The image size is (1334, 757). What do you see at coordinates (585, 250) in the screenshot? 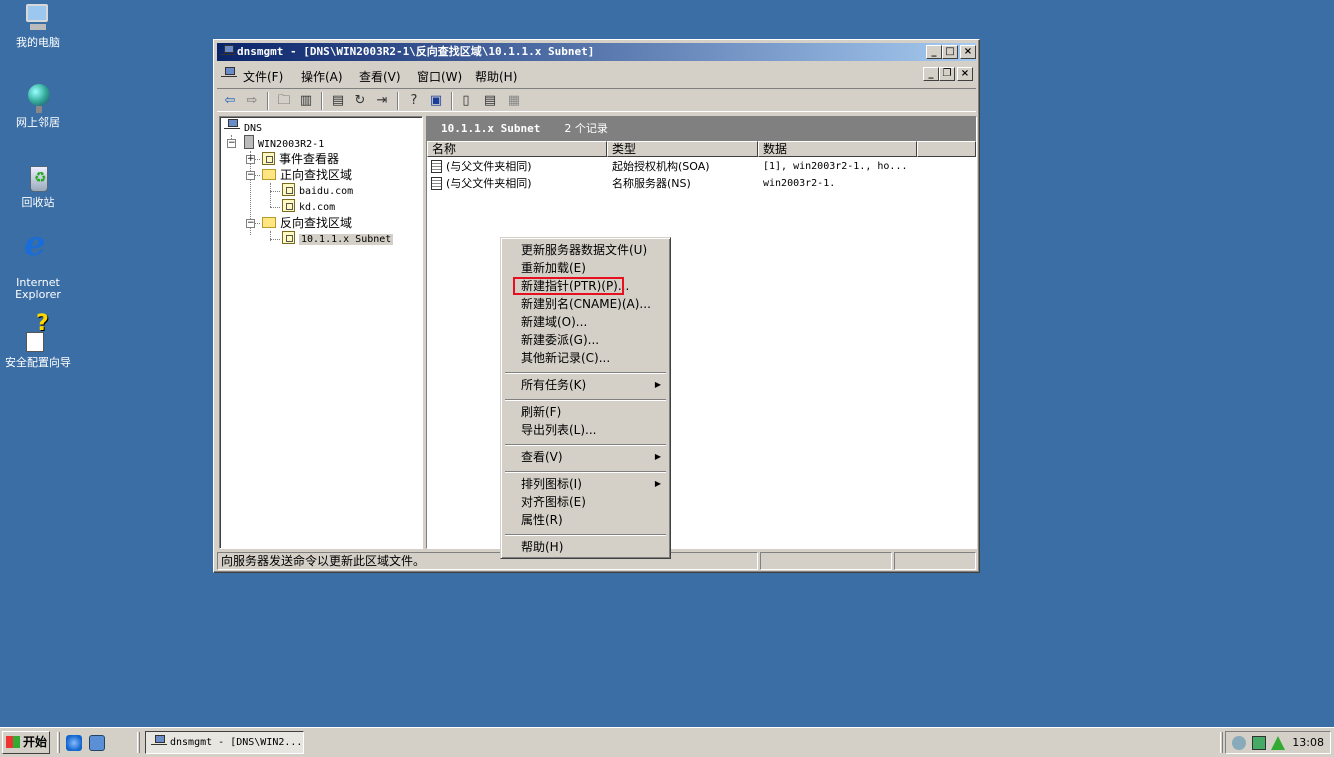
I see `menu-item-update-server-data: 更新服务器数据文件(U)` at bounding box center [585, 250].